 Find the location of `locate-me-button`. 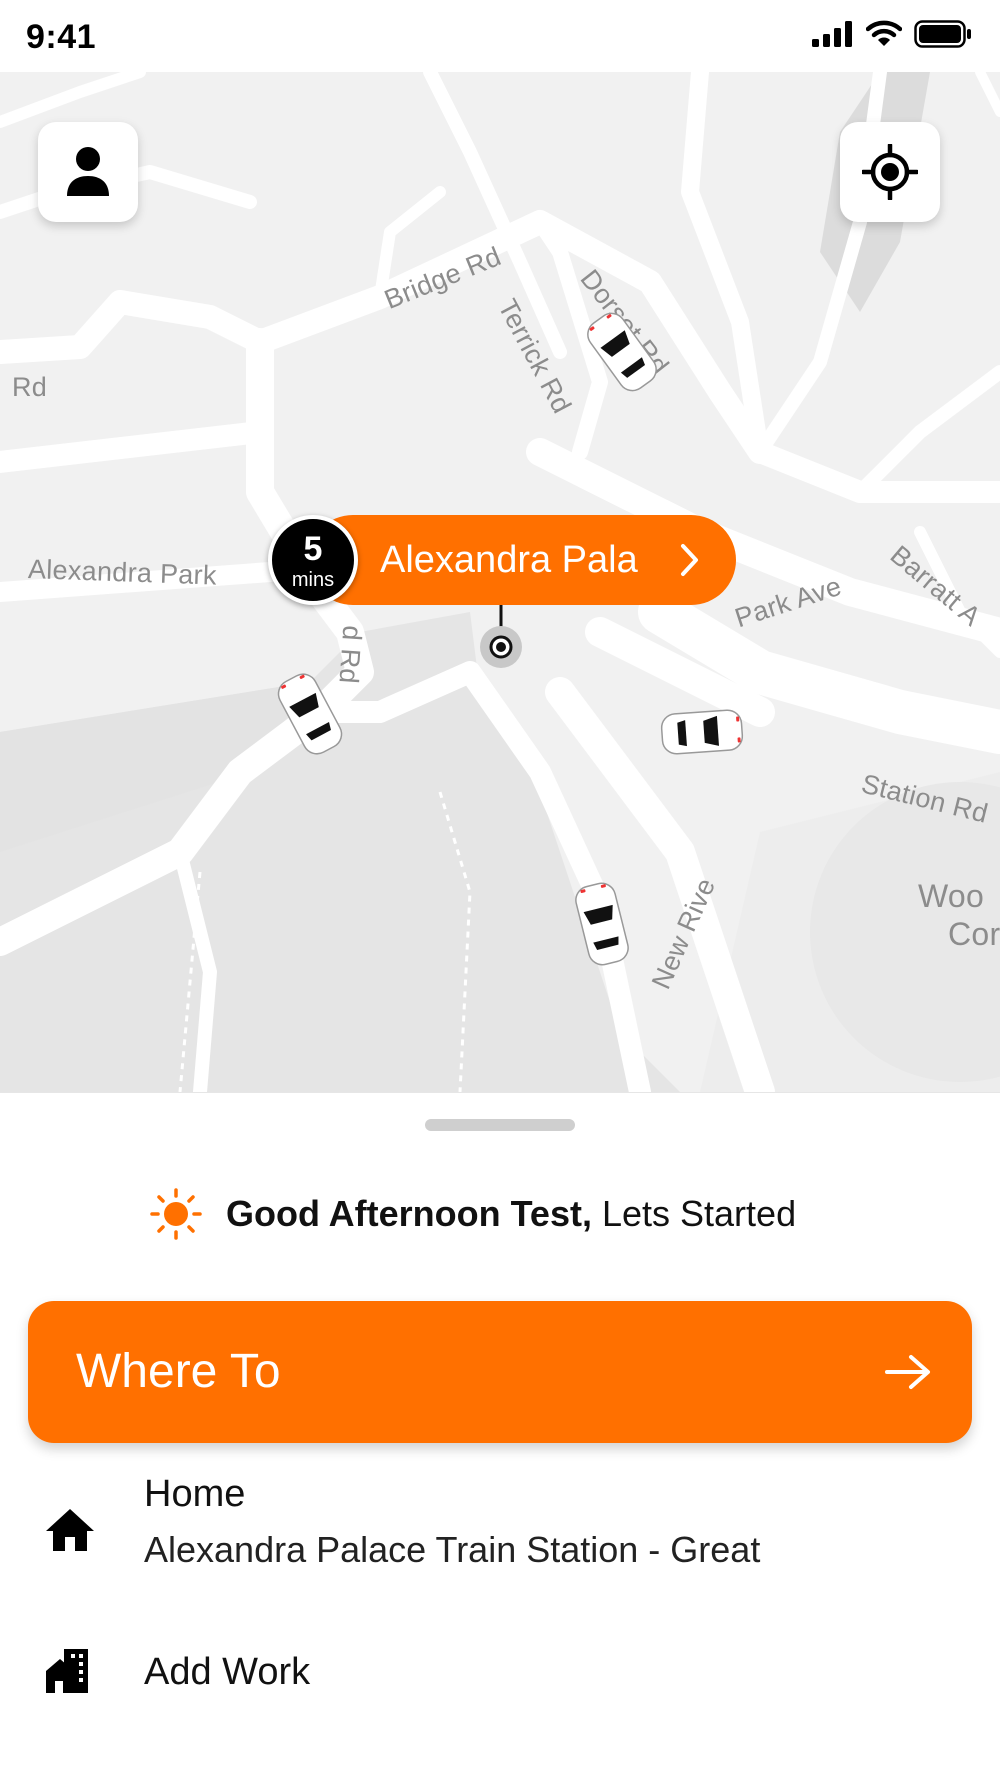

locate-me-button is located at coordinates (890, 172).